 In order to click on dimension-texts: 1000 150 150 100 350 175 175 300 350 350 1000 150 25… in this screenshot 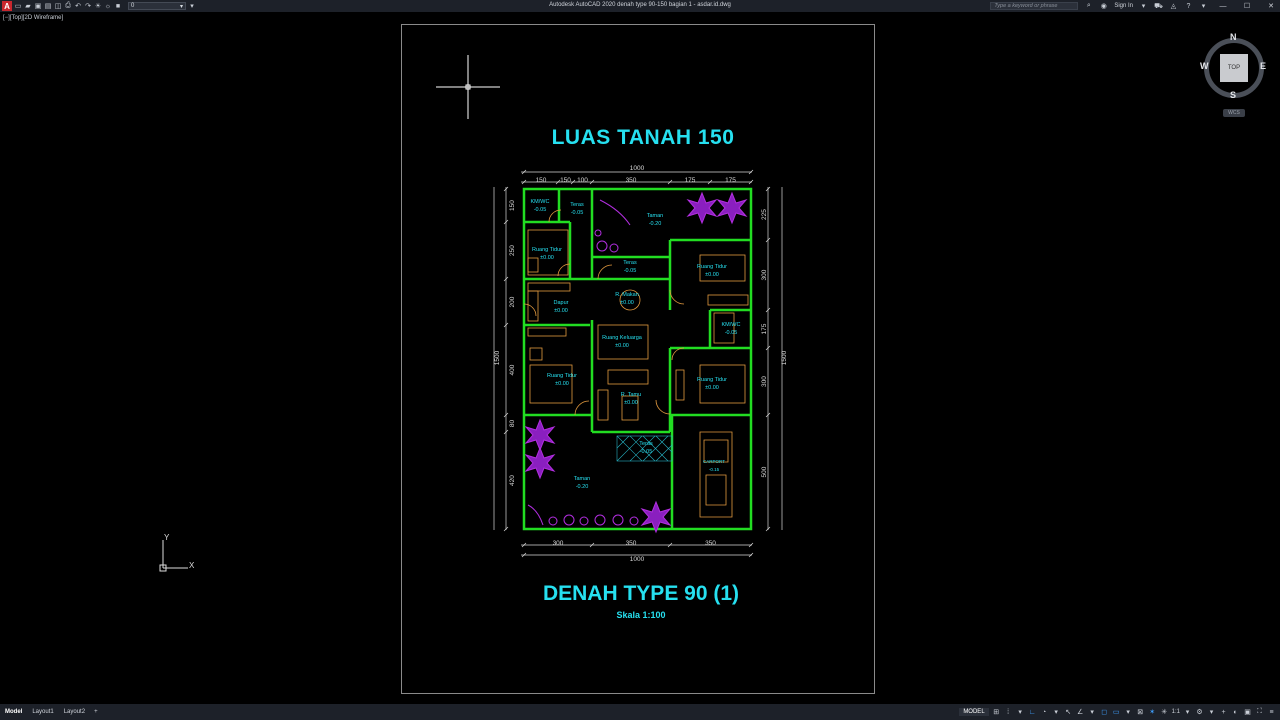, I will do `click(641, 364)`.